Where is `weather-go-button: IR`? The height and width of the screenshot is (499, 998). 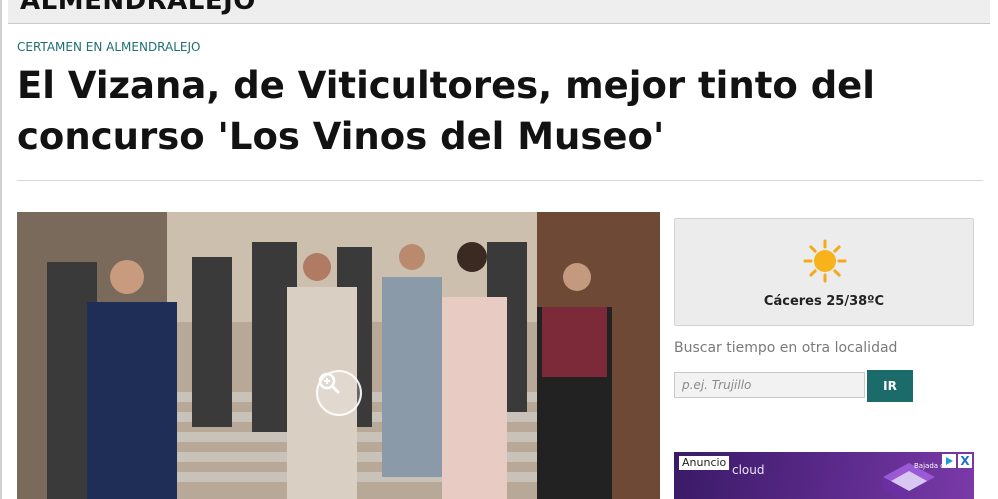
weather-go-button: IR is located at coordinates (890, 386).